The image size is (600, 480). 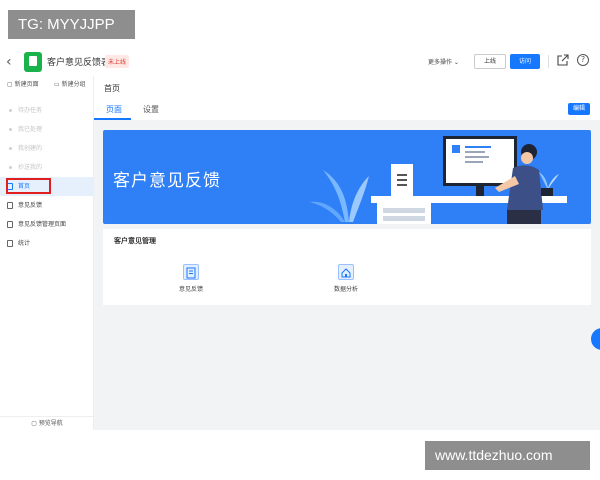 I want to click on back-icon: ‹, so click(x=13, y=62).